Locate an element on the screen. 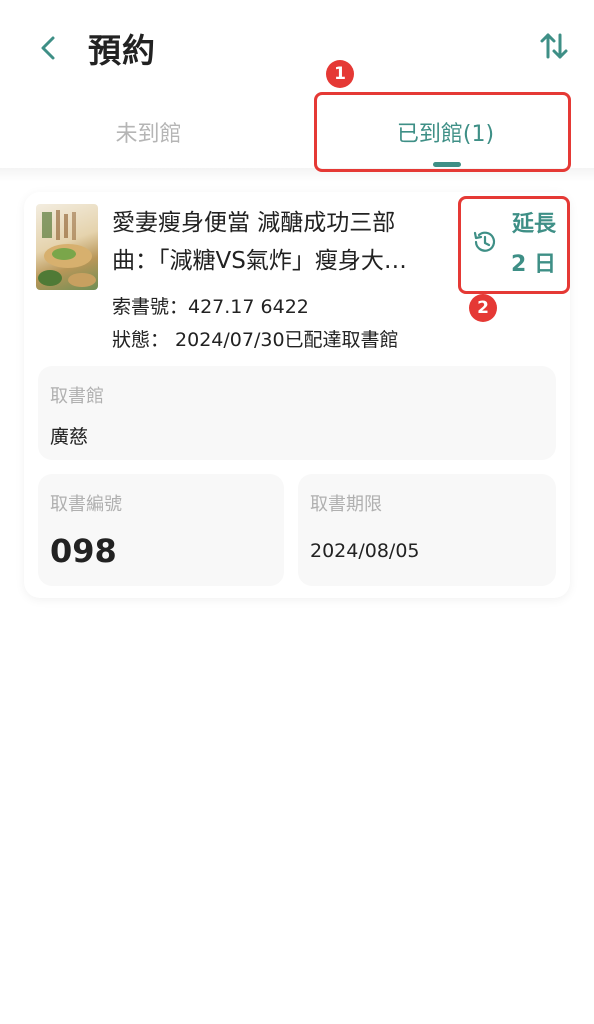  call-number: 索書號：427.17 6422 is located at coordinates (210, 307).